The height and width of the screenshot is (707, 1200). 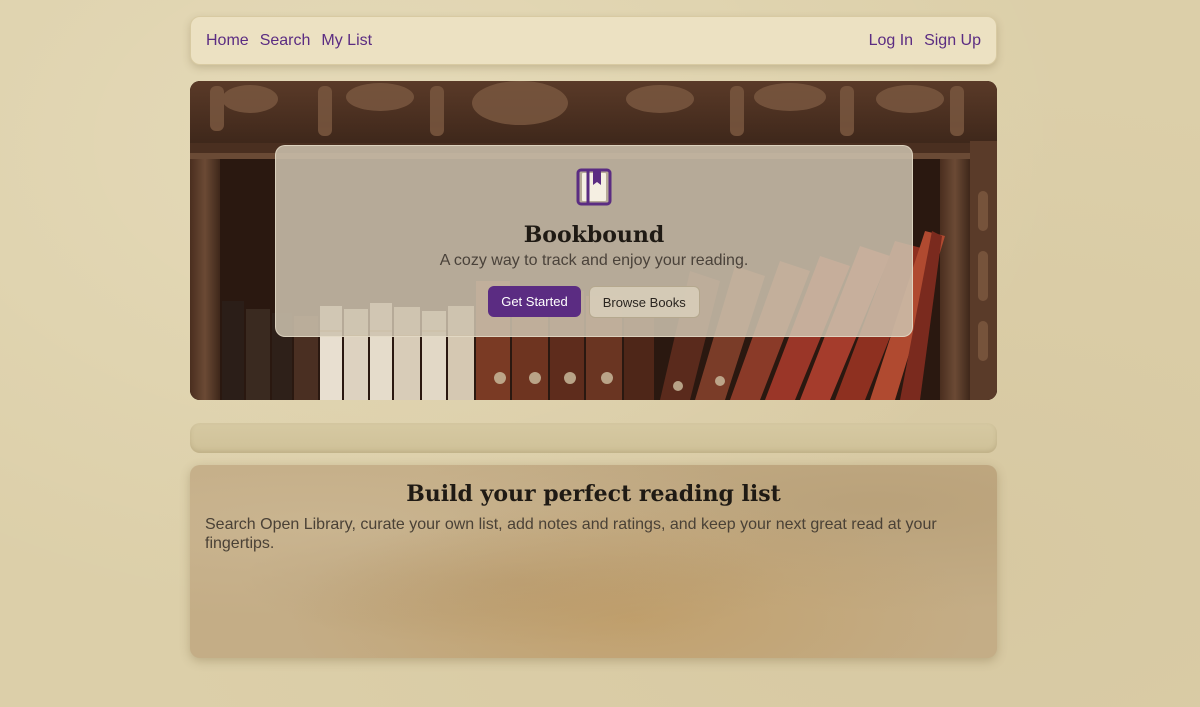 I want to click on nav-link-sign-up: Sign Up, so click(x=952, y=41).